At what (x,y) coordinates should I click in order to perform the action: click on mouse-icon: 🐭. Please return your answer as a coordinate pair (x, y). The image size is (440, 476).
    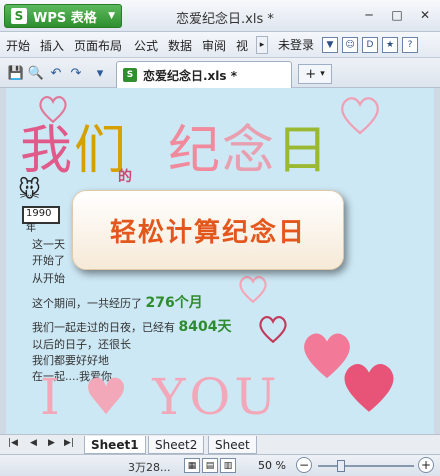
    Looking at the image, I should click on (29, 190).